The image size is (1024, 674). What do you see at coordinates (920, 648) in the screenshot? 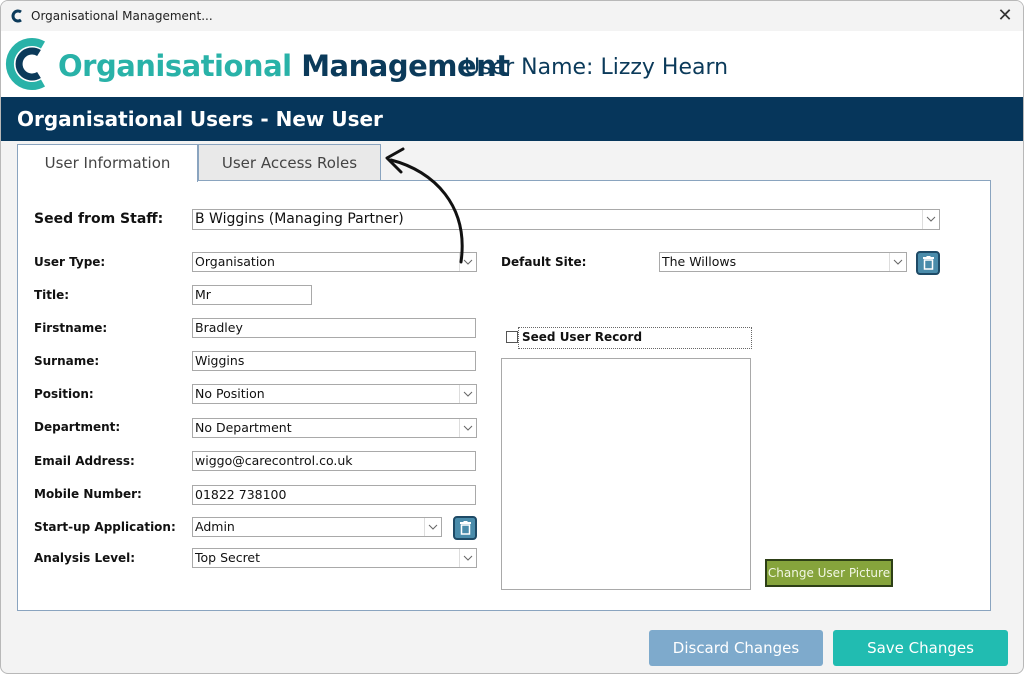
I see `save-changes-button: Save Changes` at bounding box center [920, 648].